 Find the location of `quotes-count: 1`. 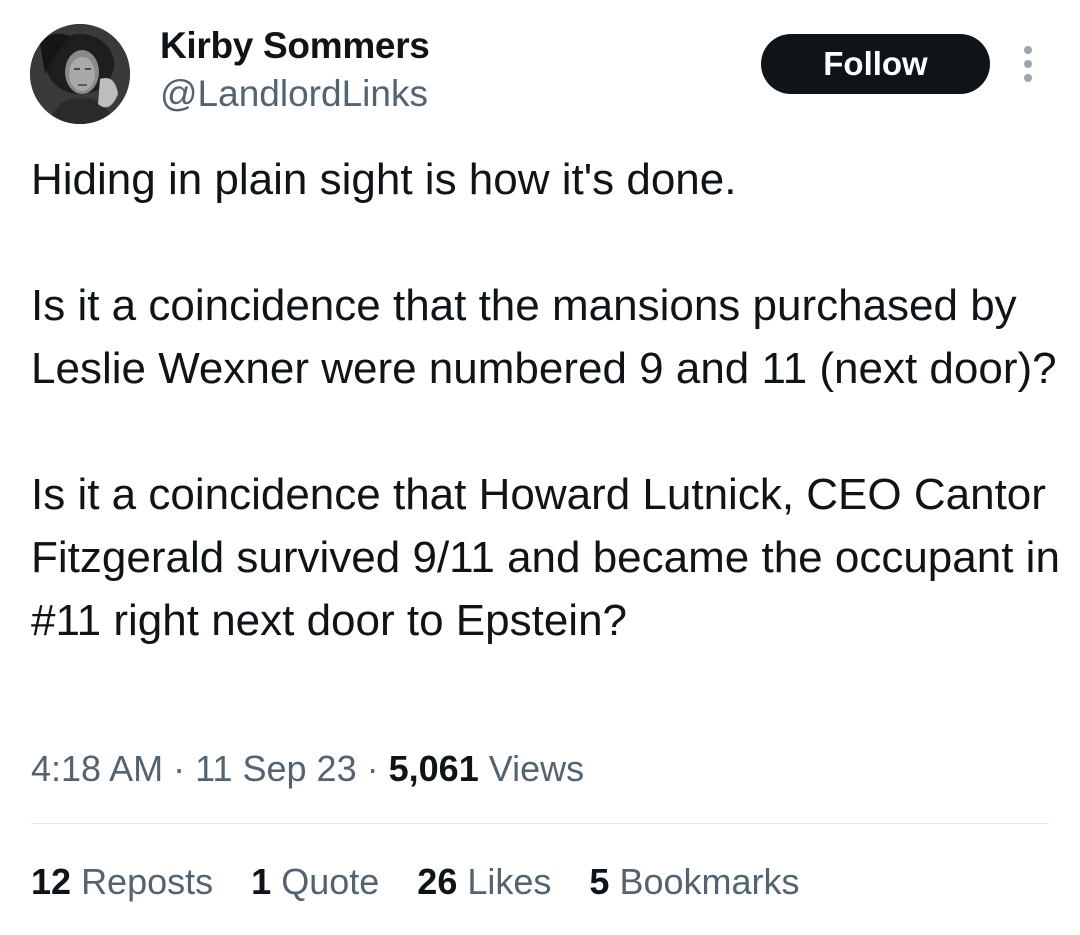

quotes-count: 1 is located at coordinates (261, 881).